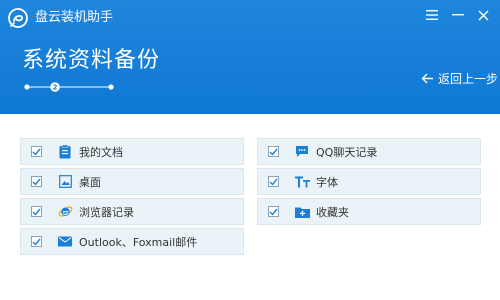  What do you see at coordinates (347, 152) in the screenshot?
I see `item-label: QQ聊天记录` at bounding box center [347, 152].